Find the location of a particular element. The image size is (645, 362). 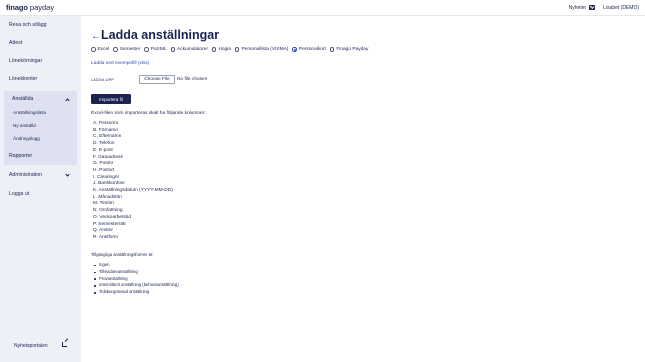

radio-label: Personallista (VISMA) is located at coordinates (265, 49).